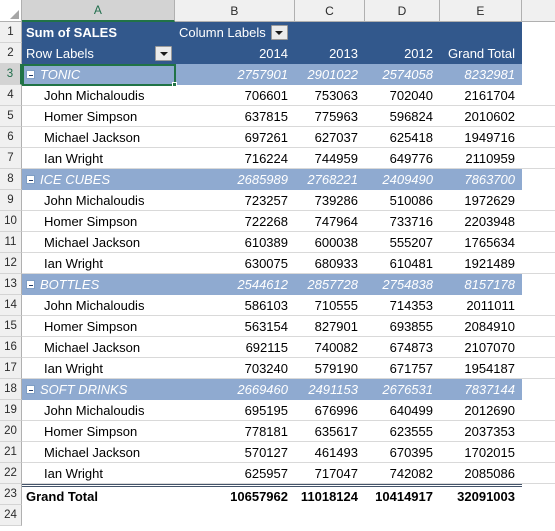 This screenshot has height=531, width=555. Describe the element at coordinates (330, 326) in the screenshot. I see `detail-value: 827901` at that location.